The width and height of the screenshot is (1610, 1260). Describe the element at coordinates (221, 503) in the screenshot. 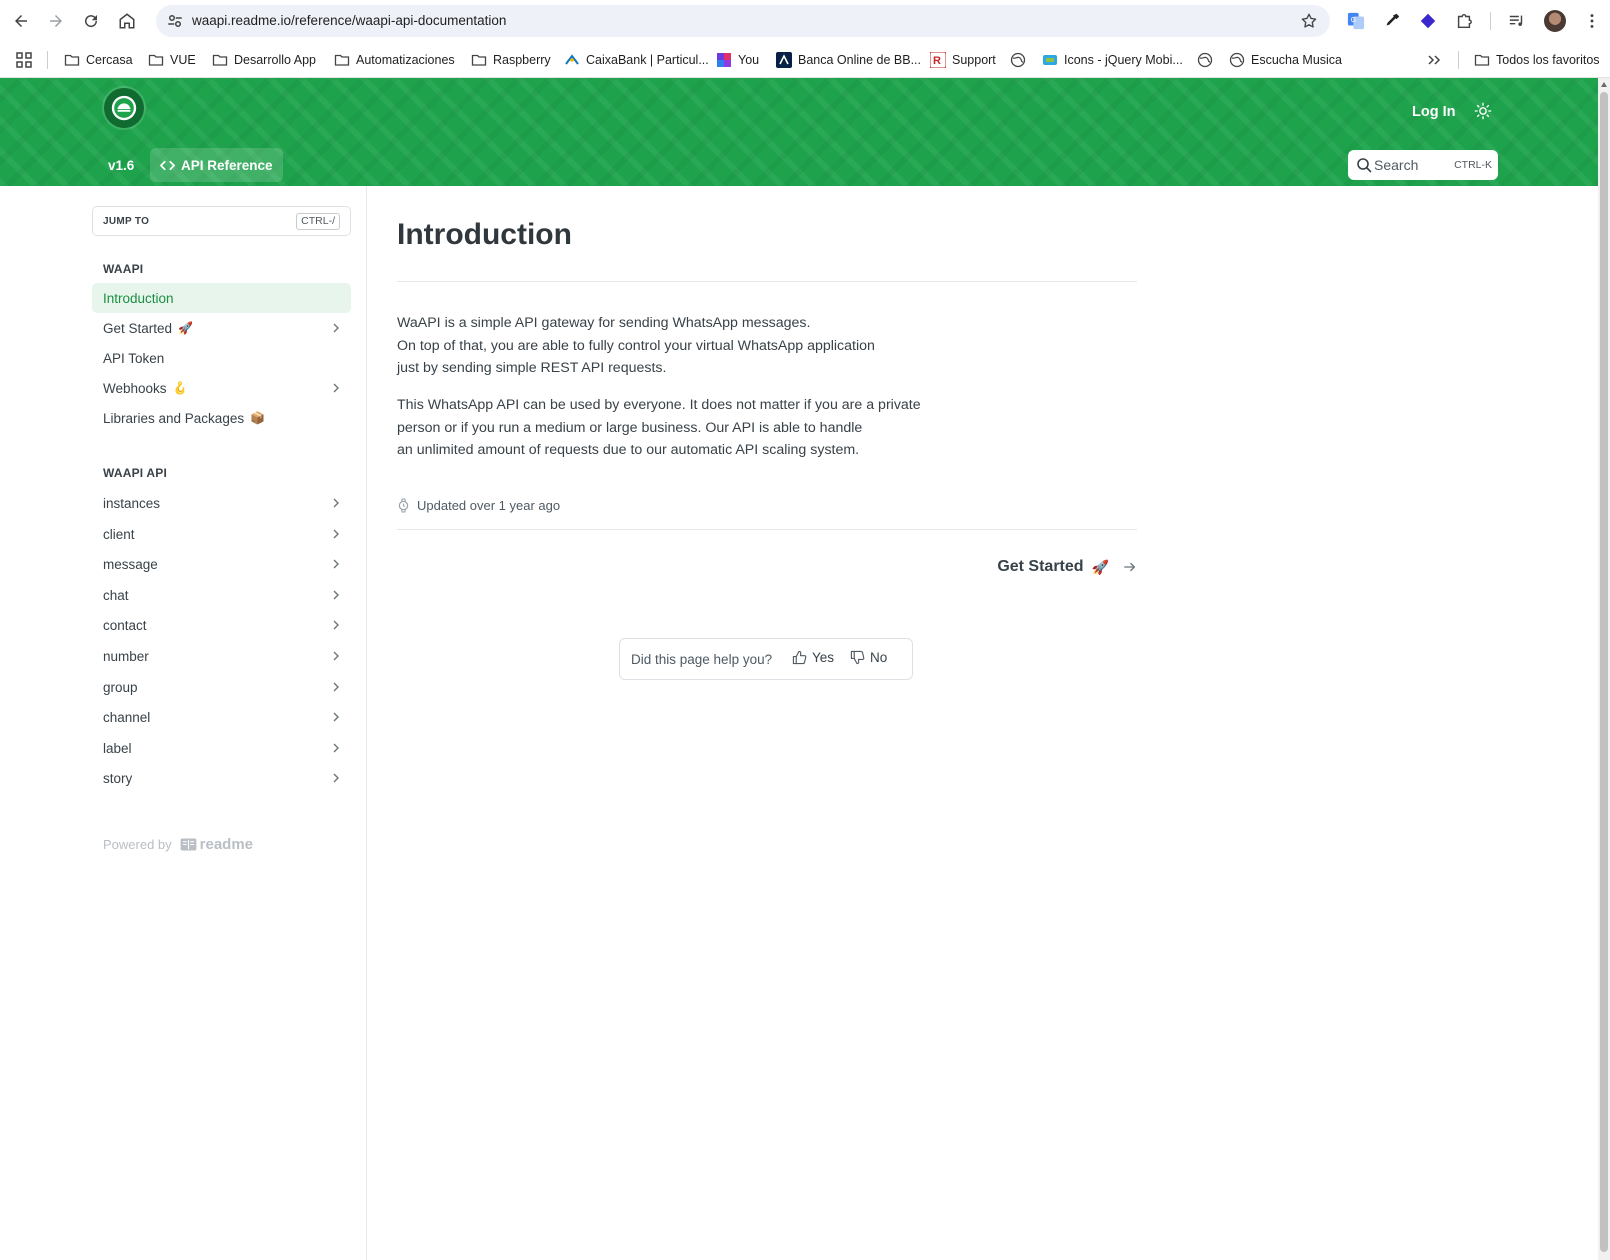

I see `sidebar-item-instances: instances` at that location.